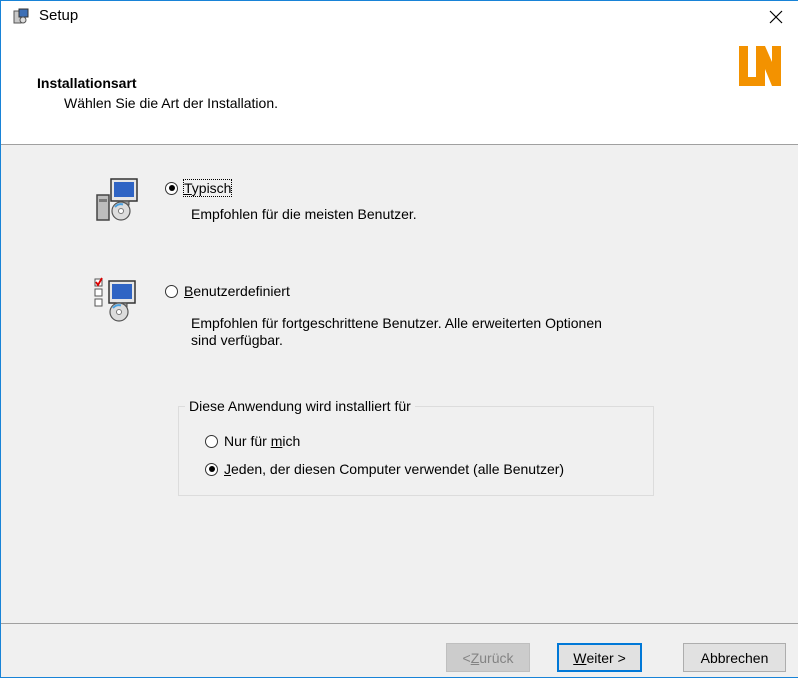 This screenshot has width=799, height=679. I want to click on cancel-button: Abbrechen, so click(734, 657).